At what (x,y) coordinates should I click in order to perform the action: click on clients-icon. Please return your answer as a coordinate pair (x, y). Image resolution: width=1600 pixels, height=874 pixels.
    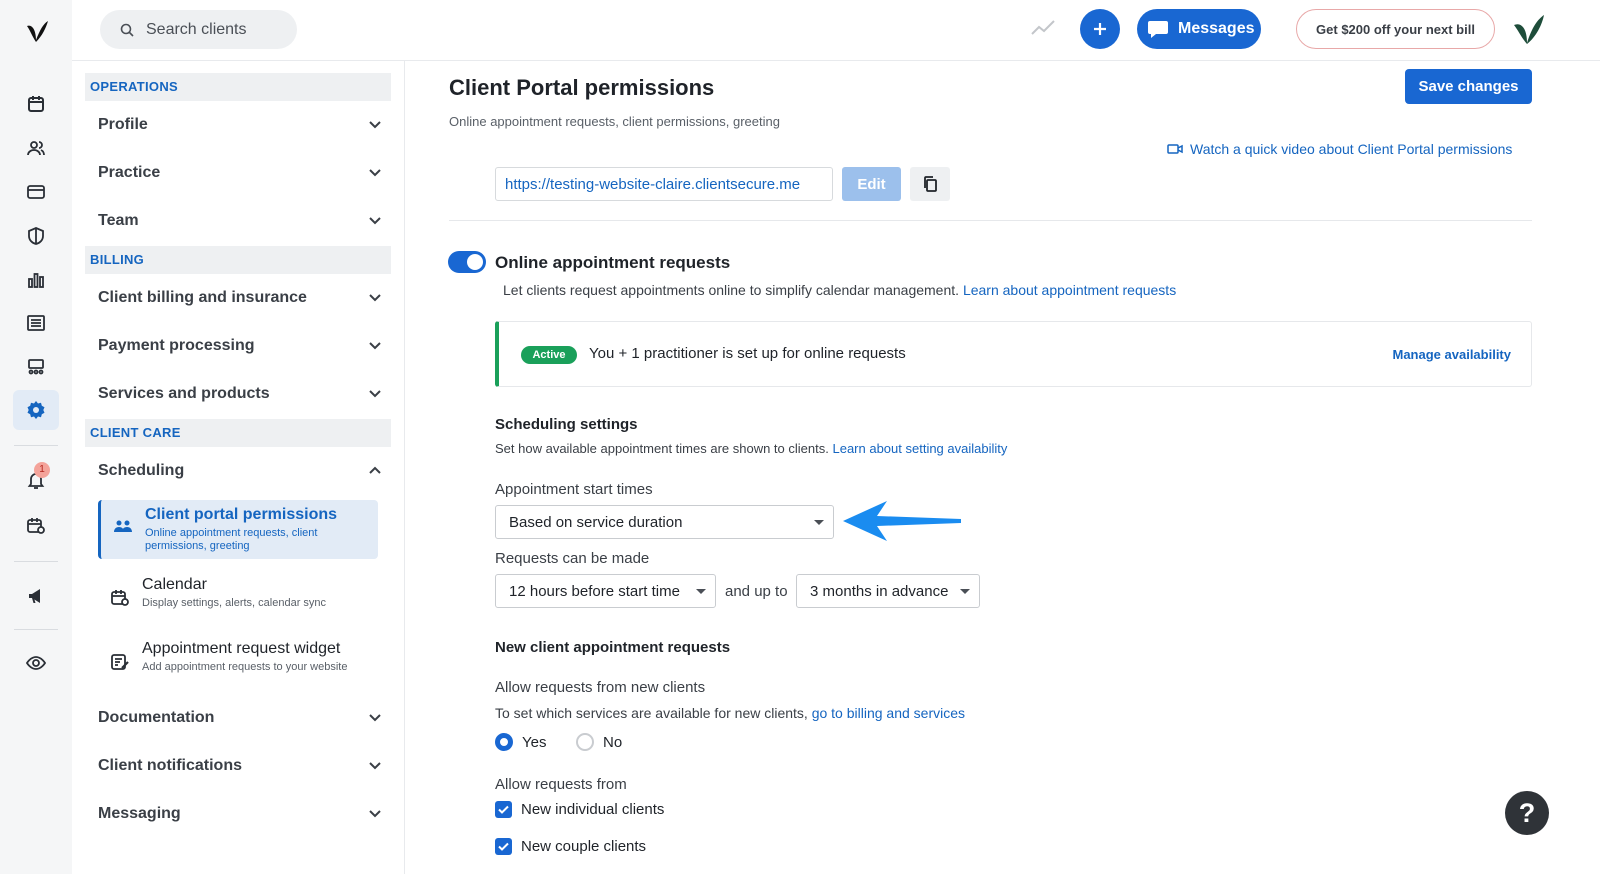
    Looking at the image, I should click on (36, 148).